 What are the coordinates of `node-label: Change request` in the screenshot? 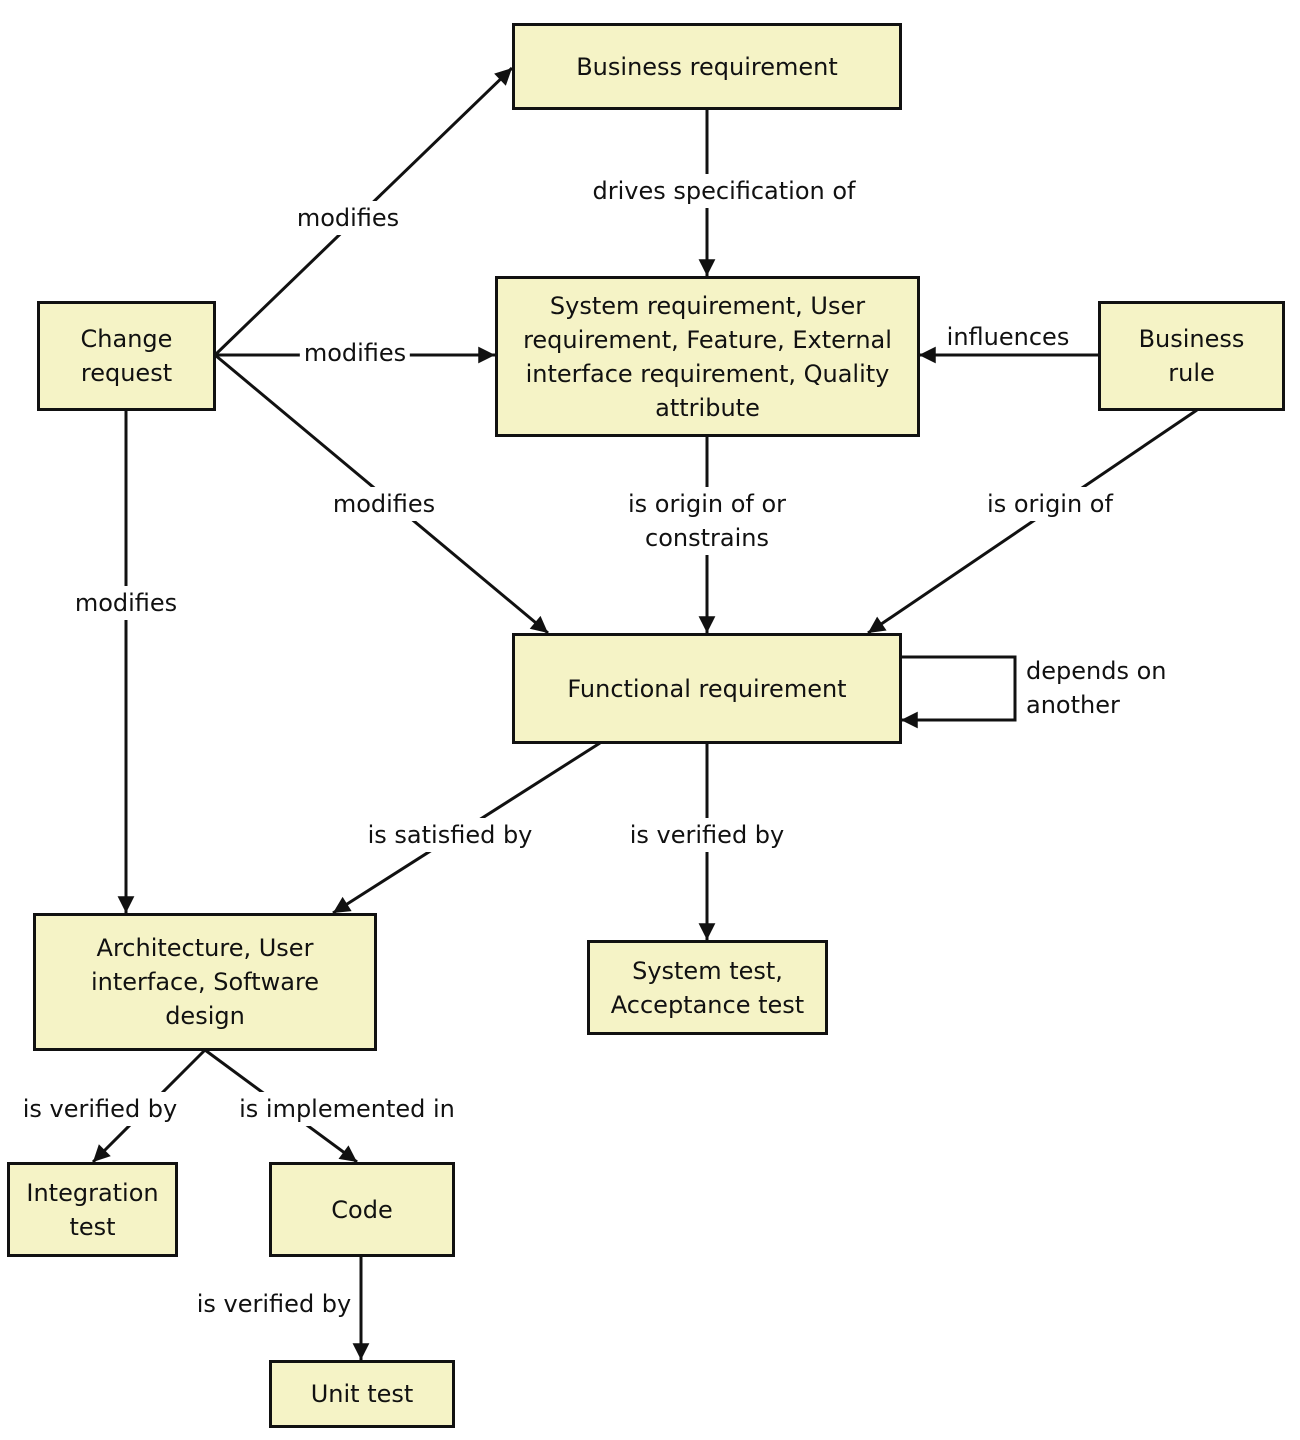 It's located at (126, 356).